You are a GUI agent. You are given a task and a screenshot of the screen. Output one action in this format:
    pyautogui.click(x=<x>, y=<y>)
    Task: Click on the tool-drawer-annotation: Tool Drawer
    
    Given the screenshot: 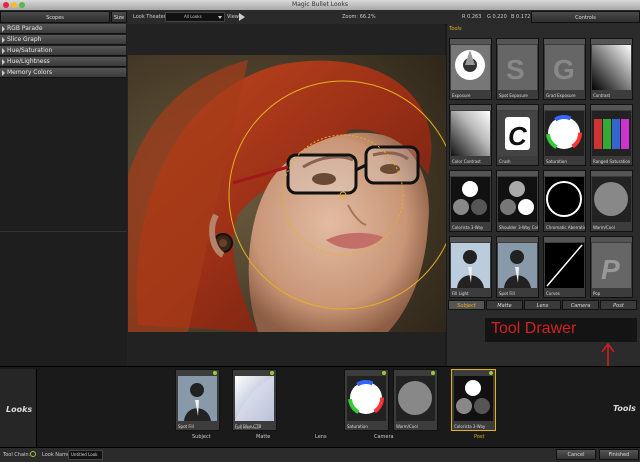 What is the action you would take?
    pyautogui.click(x=534, y=328)
    